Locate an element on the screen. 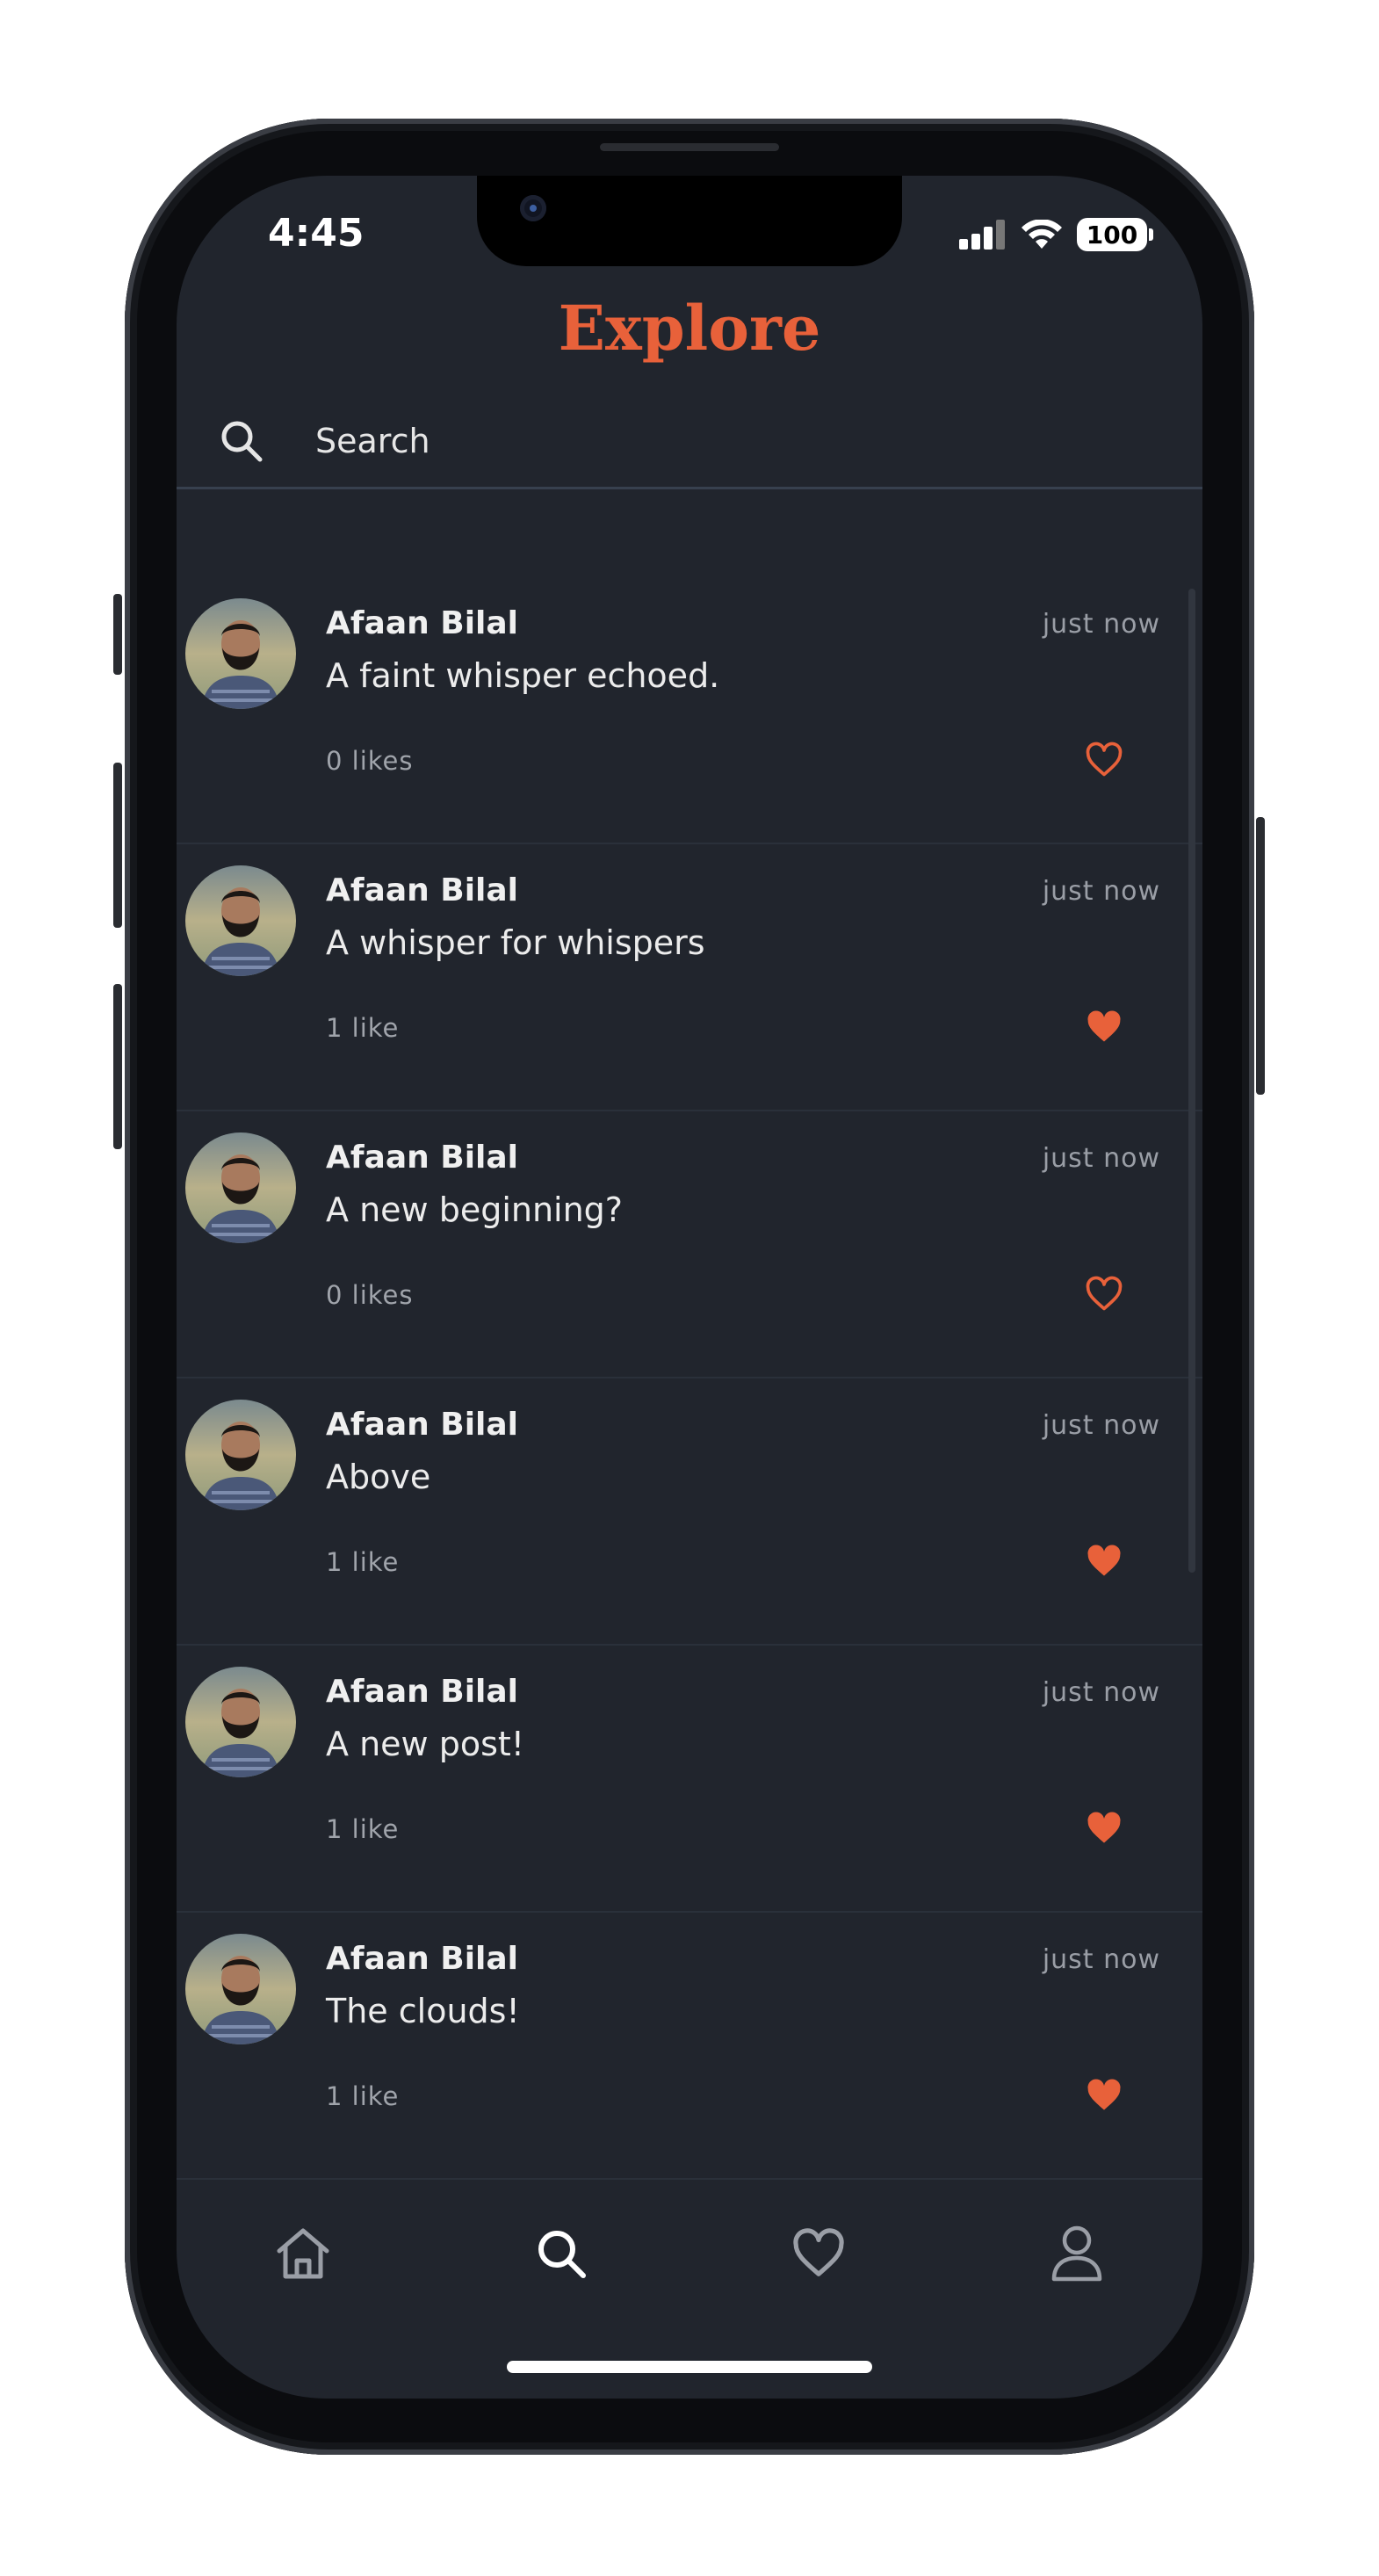 This screenshot has width=1379, height=2576. tab-search is located at coordinates (561, 2253).